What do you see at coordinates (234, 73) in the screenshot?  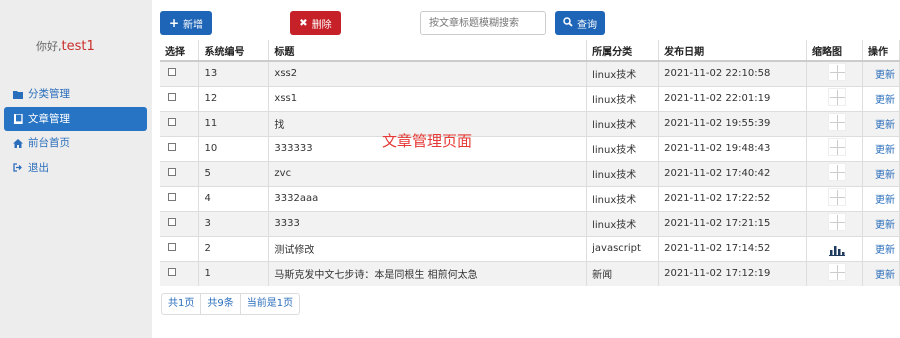 I see `id-cell: 13` at bounding box center [234, 73].